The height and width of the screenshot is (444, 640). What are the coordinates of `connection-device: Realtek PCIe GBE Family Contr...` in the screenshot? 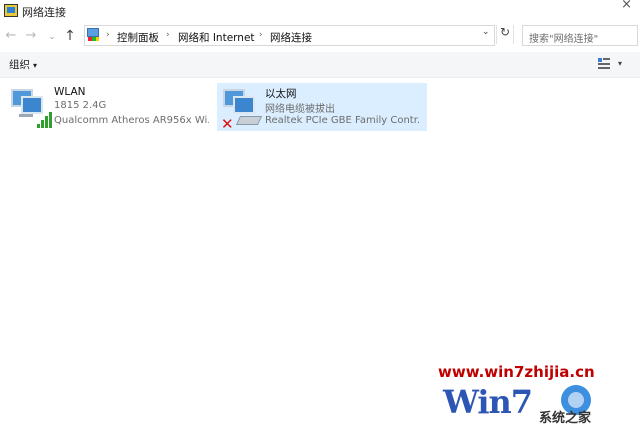 It's located at (342, 120).